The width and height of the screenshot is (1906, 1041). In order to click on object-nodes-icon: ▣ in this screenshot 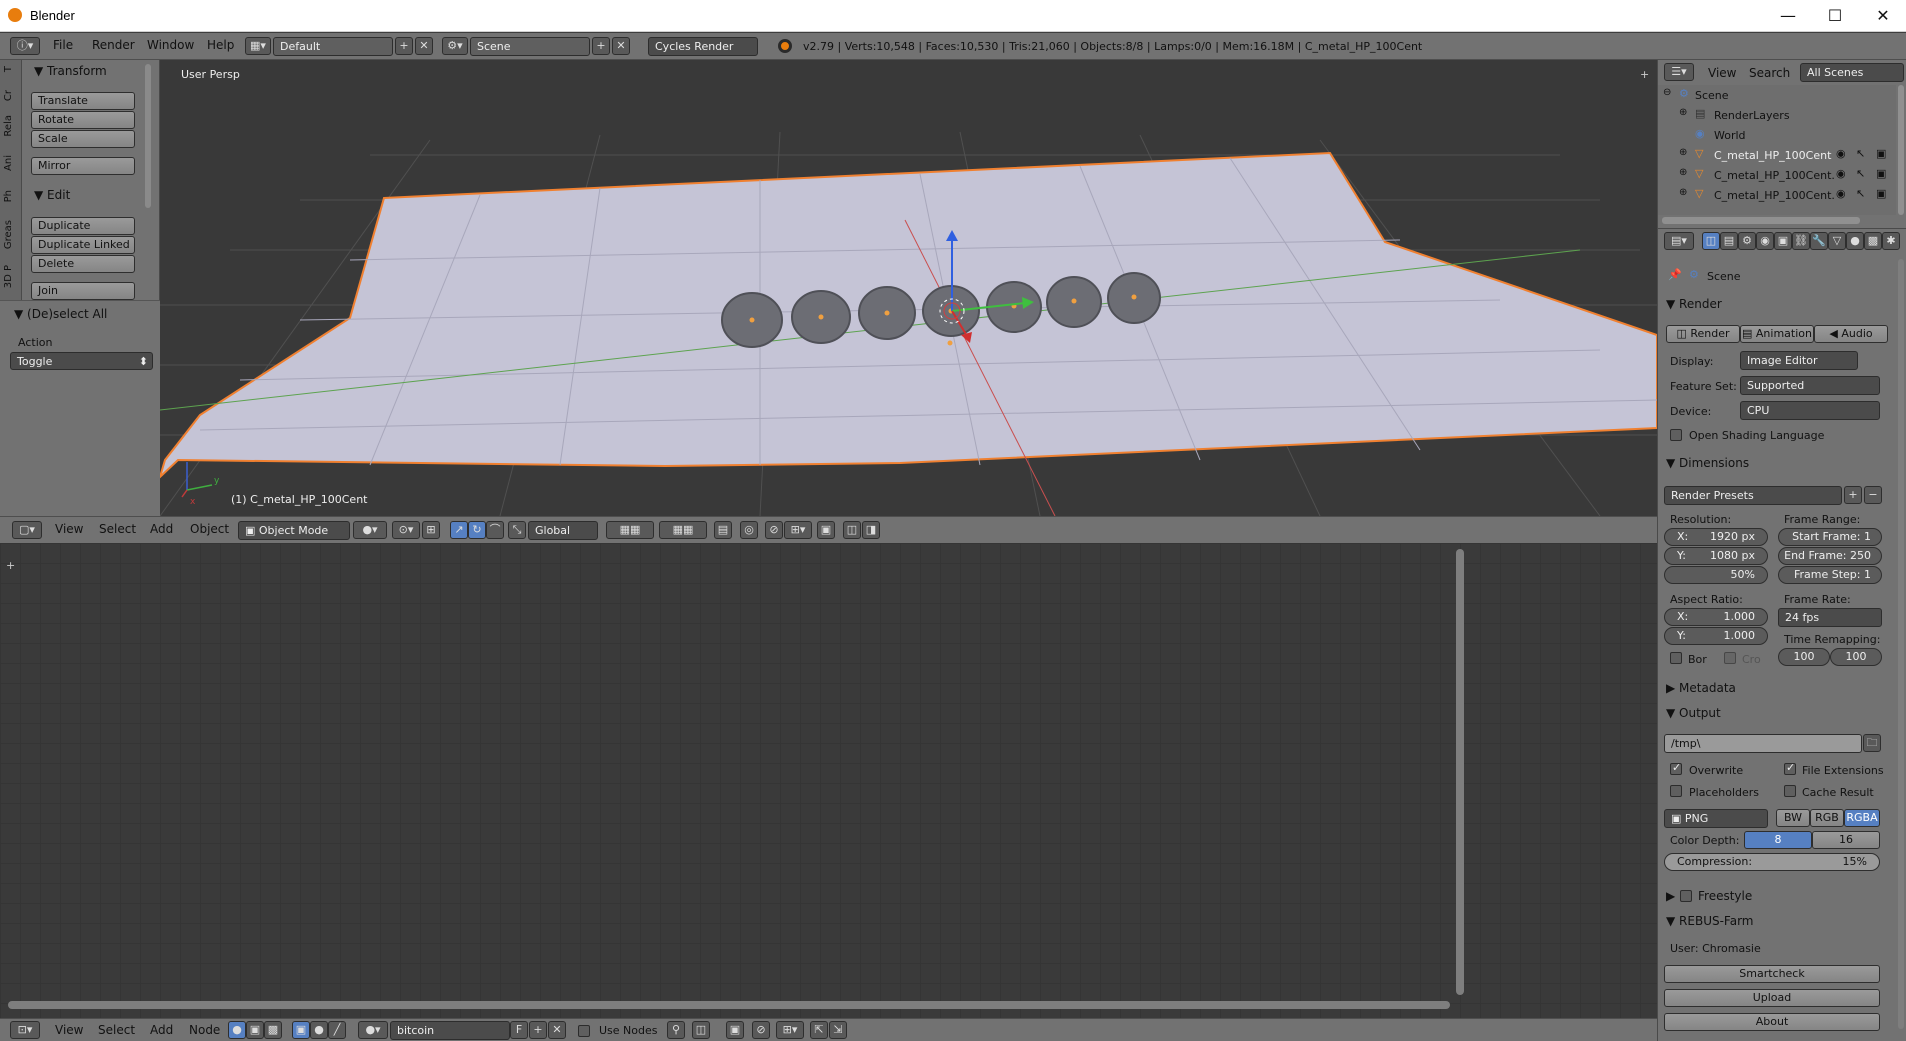, I will do `click(301, 1030)`.